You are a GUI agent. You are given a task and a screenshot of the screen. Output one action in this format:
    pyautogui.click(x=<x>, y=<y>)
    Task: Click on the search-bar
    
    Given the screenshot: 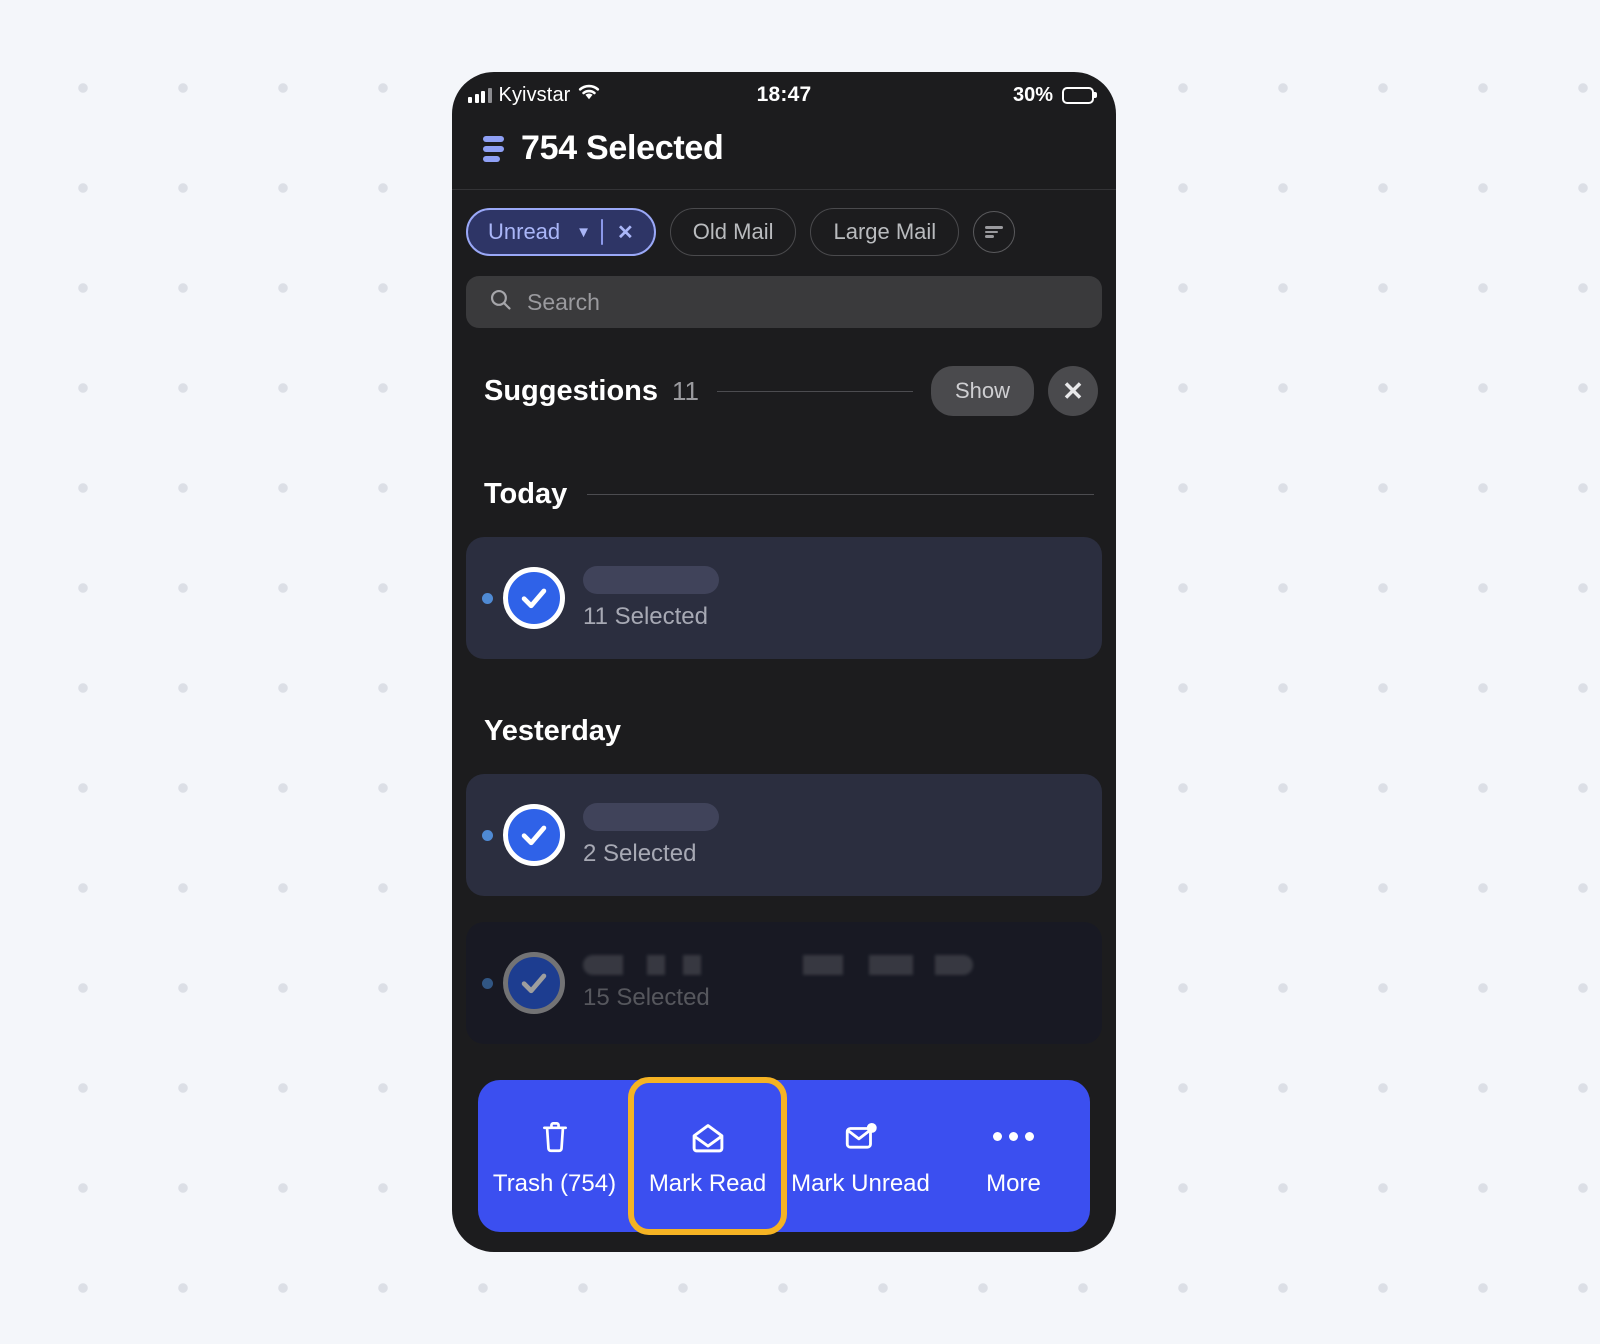 What is the action you would take?
    pyautogui.click(x=784, y=302)
    